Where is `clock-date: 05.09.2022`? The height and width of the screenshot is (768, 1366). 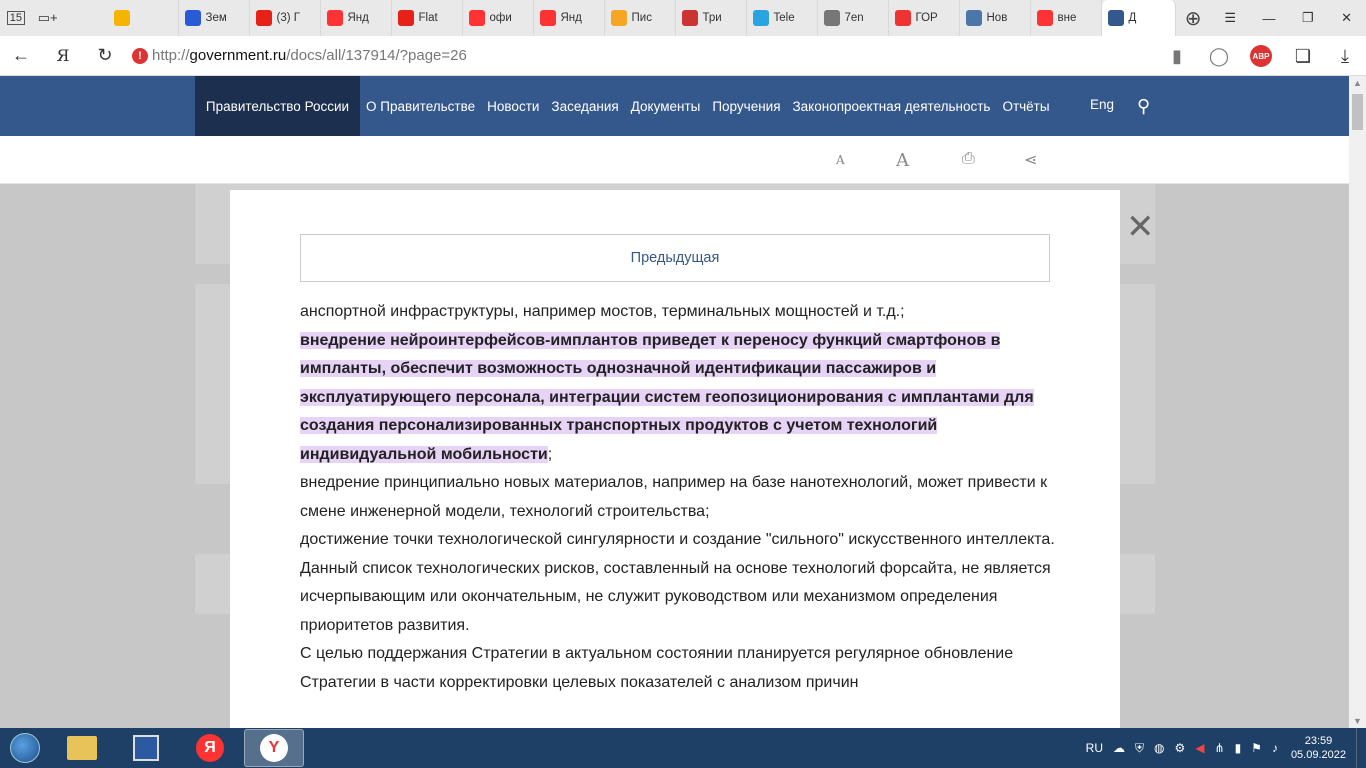 clock-date: 05.09.2022 is located at coordinates (1318, 755).